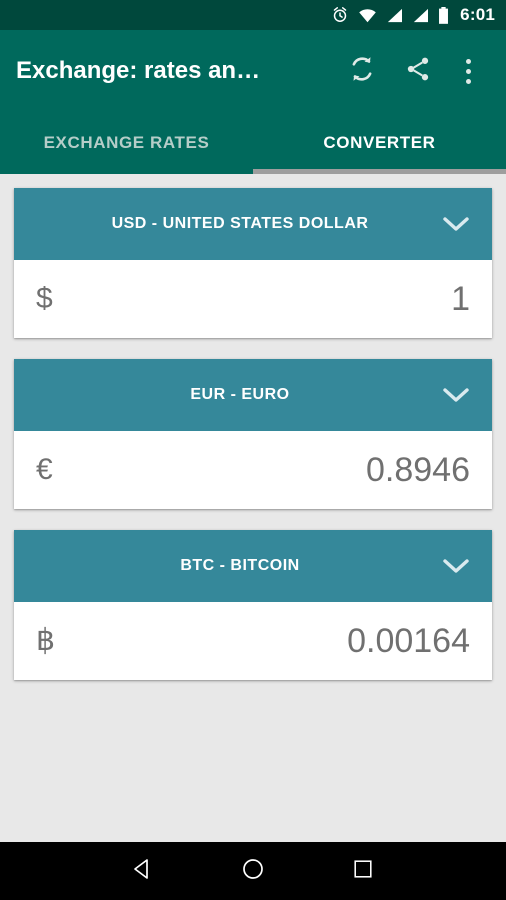  I want to click on battery-icon, so click(443, 15).